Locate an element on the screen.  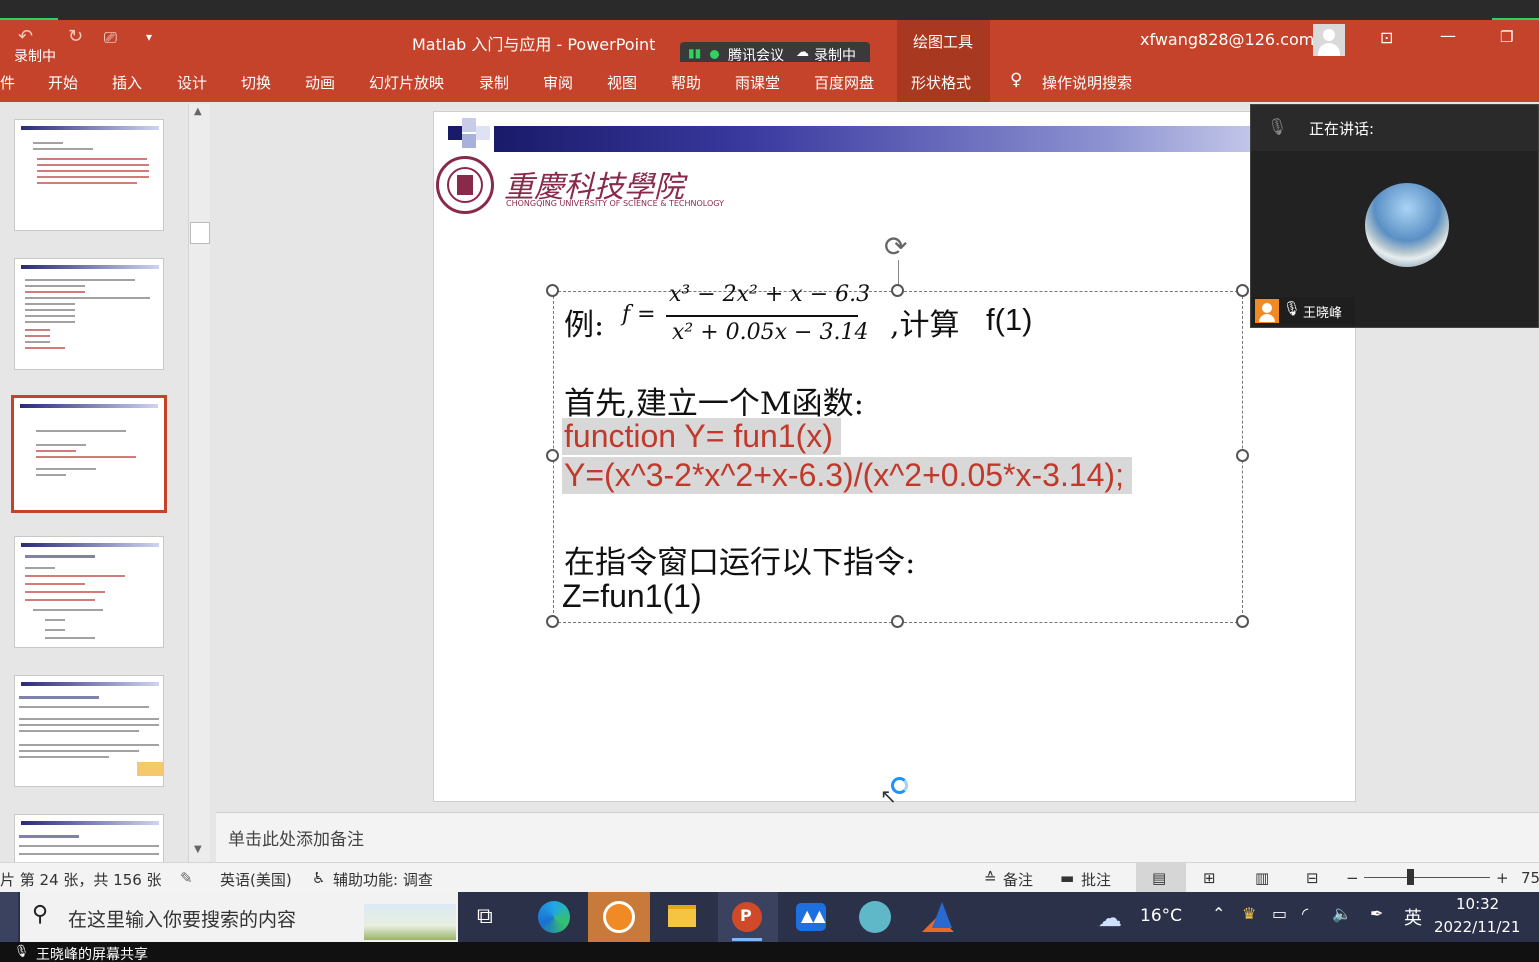
tab-slideshow: 幻灯片放映 is located at coordinates (406, 82).